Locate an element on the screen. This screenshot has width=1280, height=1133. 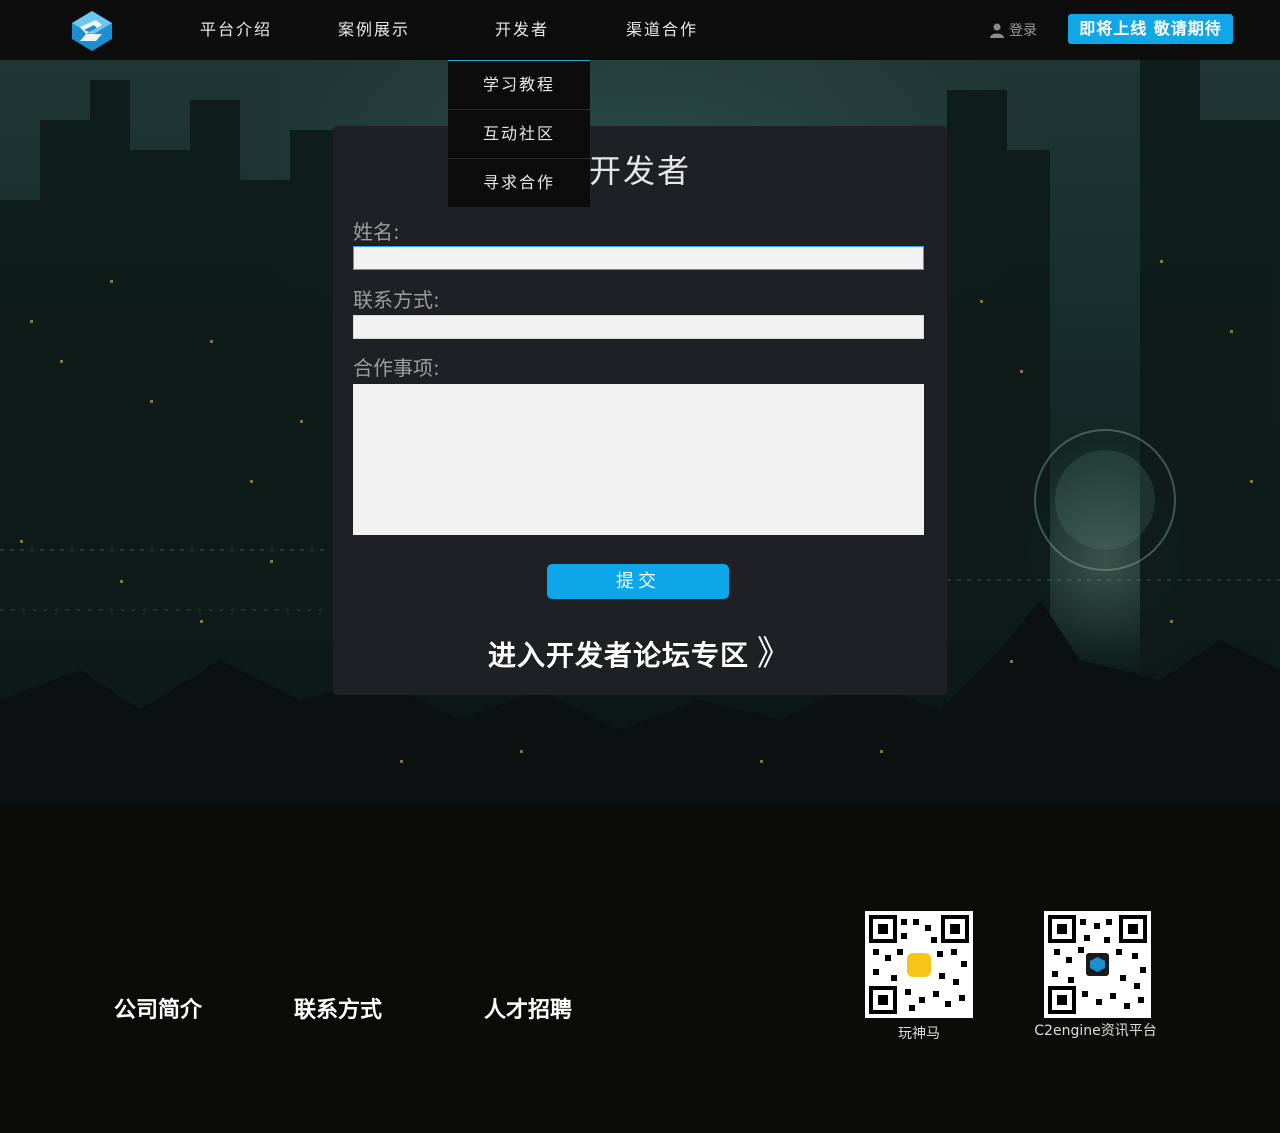
nav-developer: 开发者 is located at coordinates (522, 30).